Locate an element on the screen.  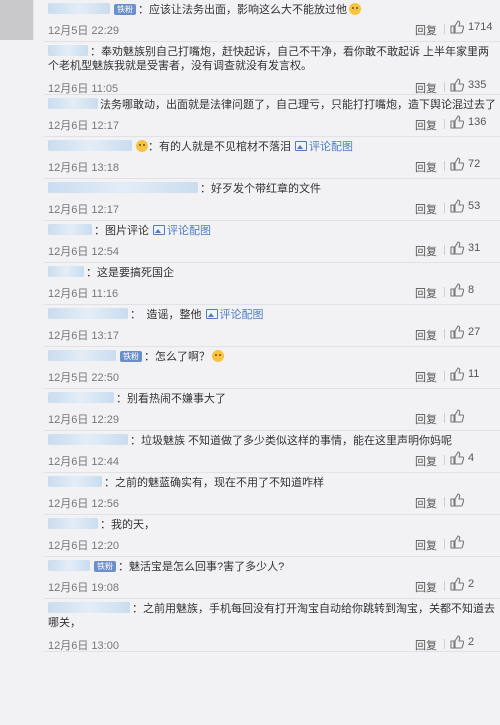
comment-content: ：有的人就是不见棺材不落泪 评论配图 is located at coordinates (272, 147).